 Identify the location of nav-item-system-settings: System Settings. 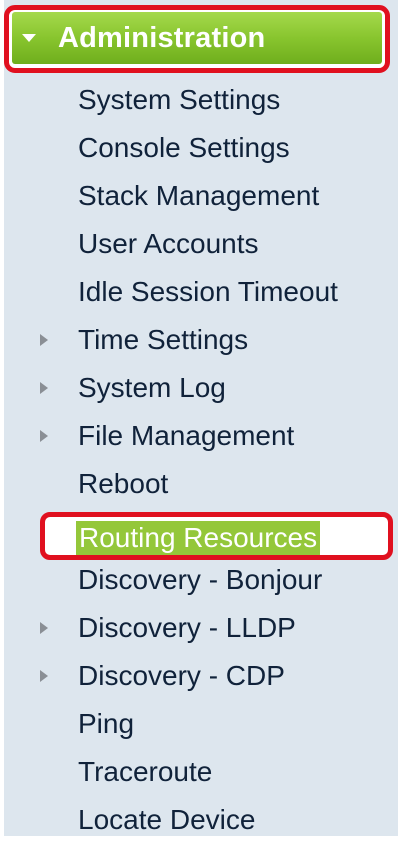
(199, 100).